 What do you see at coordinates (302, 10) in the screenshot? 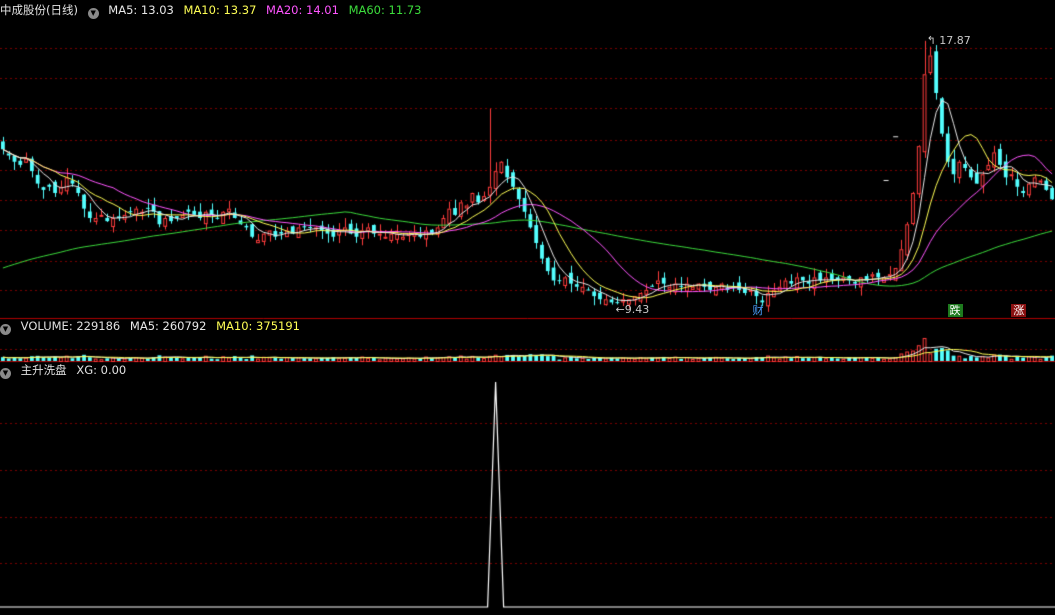
I see `ma20-label: MA20: 14.01` at bounding box center [302, 10].